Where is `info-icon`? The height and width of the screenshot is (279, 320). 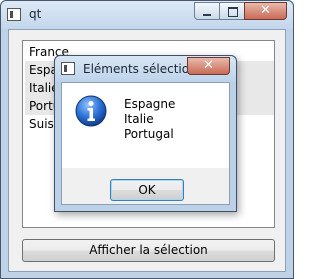
info-icon is located at coordinates (91, 111).